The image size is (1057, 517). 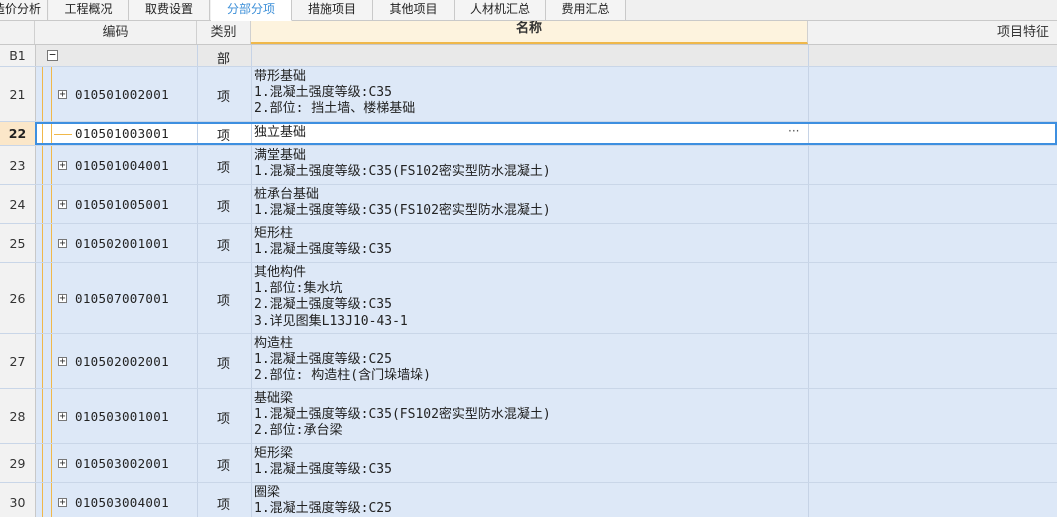 I want to click on name-cell: 桩承台基础 1.混凝土强度等级:C35(FS102密实型防水混凝土), so click(x=530, y=203).